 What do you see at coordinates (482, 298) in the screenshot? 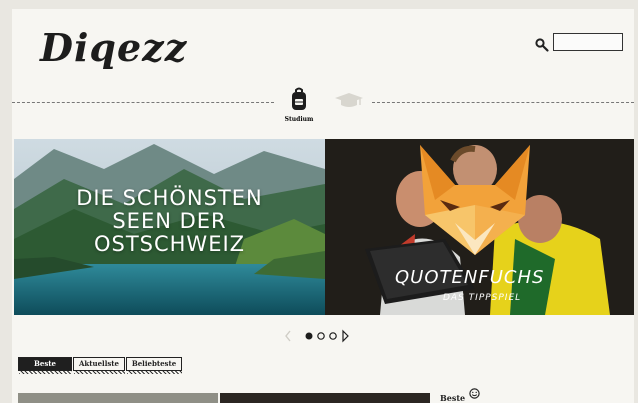
I see `slide-quotenfuchs-subtitle: DAS TIPPSPIEL` at bounding box center [482, 298].